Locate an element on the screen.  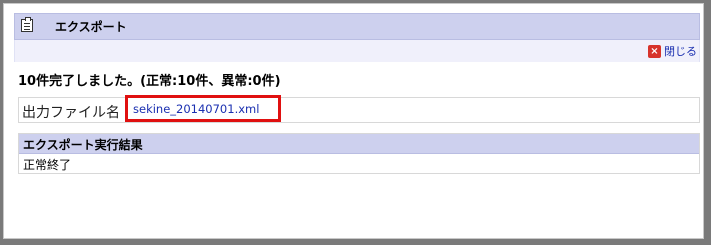
dialog-titlebar: エクスポート is located at coordinates (357, 26).